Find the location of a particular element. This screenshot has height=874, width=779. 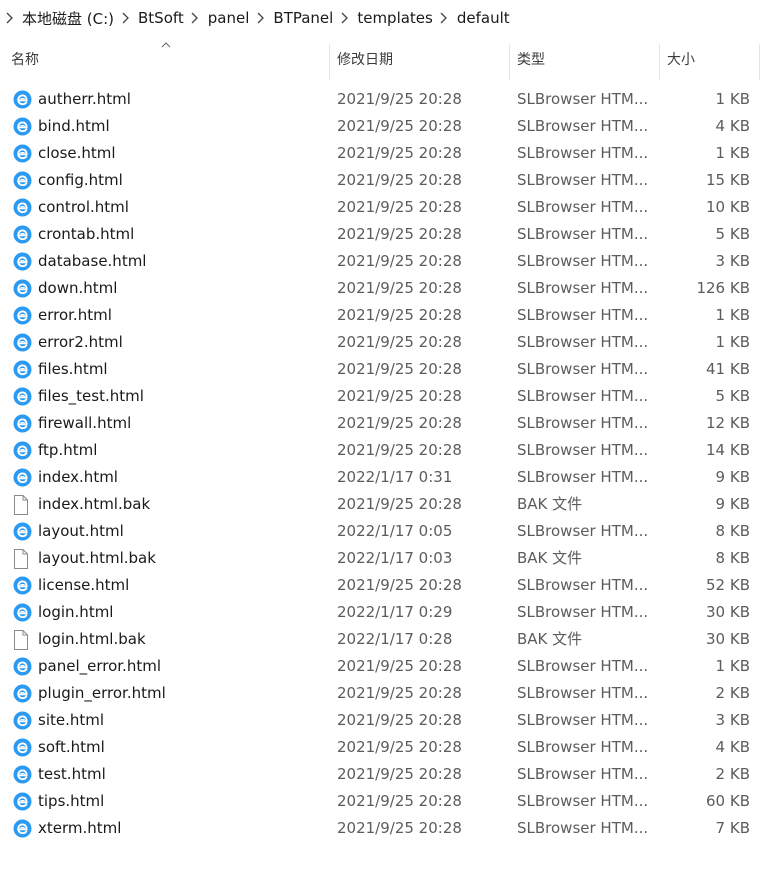

file-size: 8 KB is located at coordinates (732, 531).